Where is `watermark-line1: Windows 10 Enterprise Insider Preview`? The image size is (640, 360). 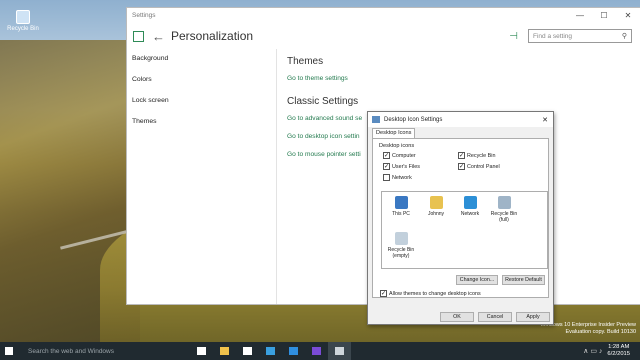 watermark-line1: Windows 10 Enterprise Insider Preview is located at coordinates (588, 325).